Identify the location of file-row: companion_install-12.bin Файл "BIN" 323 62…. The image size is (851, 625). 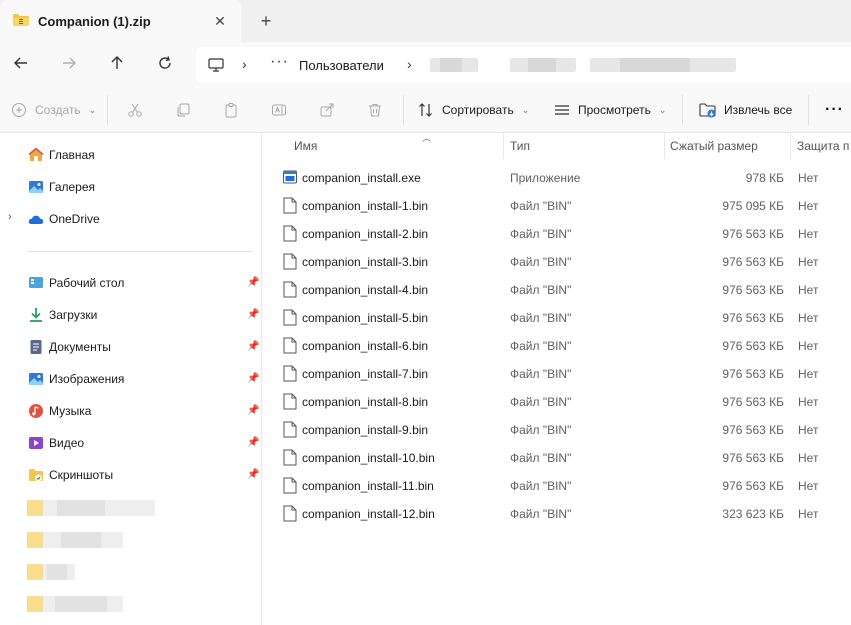
(557, 513).